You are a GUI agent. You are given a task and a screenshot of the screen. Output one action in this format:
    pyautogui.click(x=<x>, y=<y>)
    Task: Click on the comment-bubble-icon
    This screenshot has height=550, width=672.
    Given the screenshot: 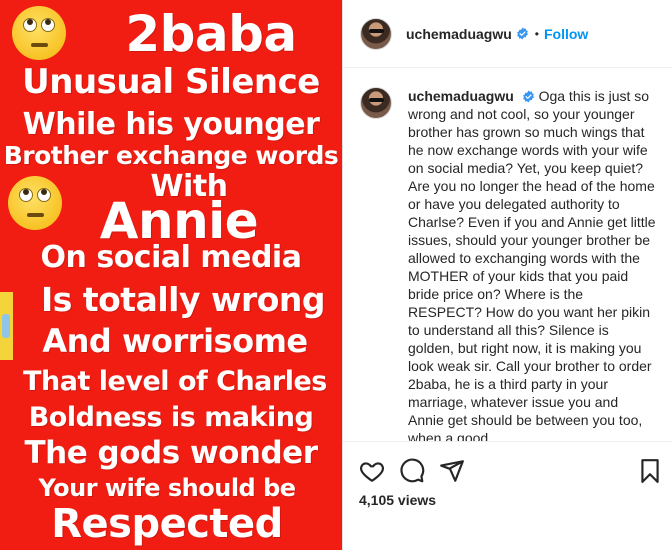 What is the action you would take?
    pyautogui.click(x=412, y=471)
    